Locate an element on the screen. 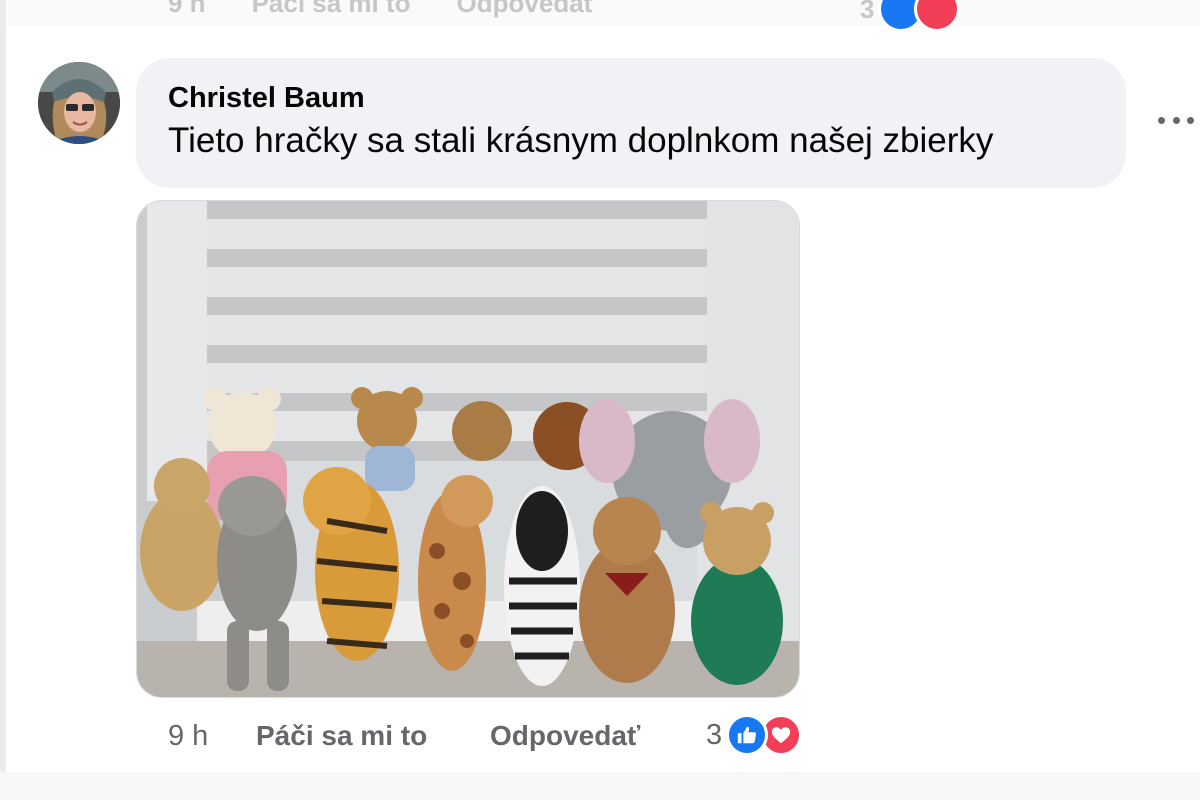 The width and height of the screenshot is (1200, 800). avatar is located at coordinates (79, 103).